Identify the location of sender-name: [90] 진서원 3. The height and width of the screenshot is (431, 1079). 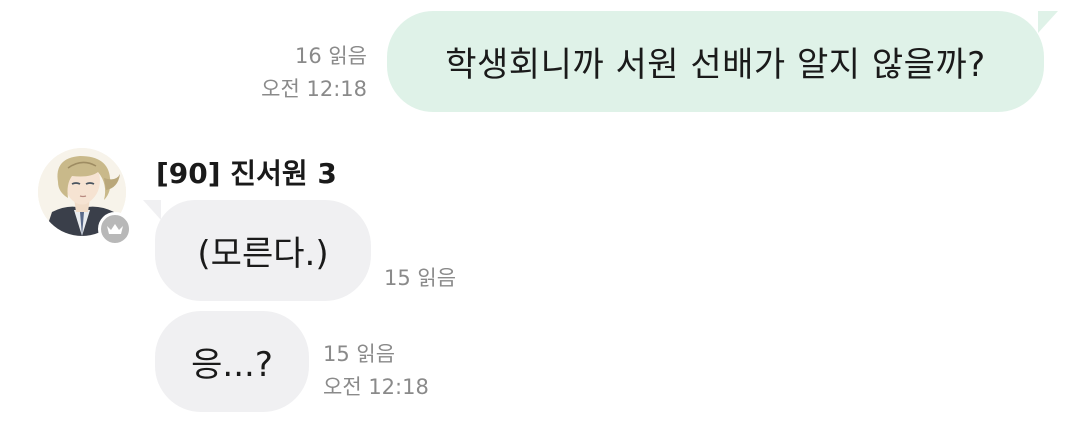
(246, 172).